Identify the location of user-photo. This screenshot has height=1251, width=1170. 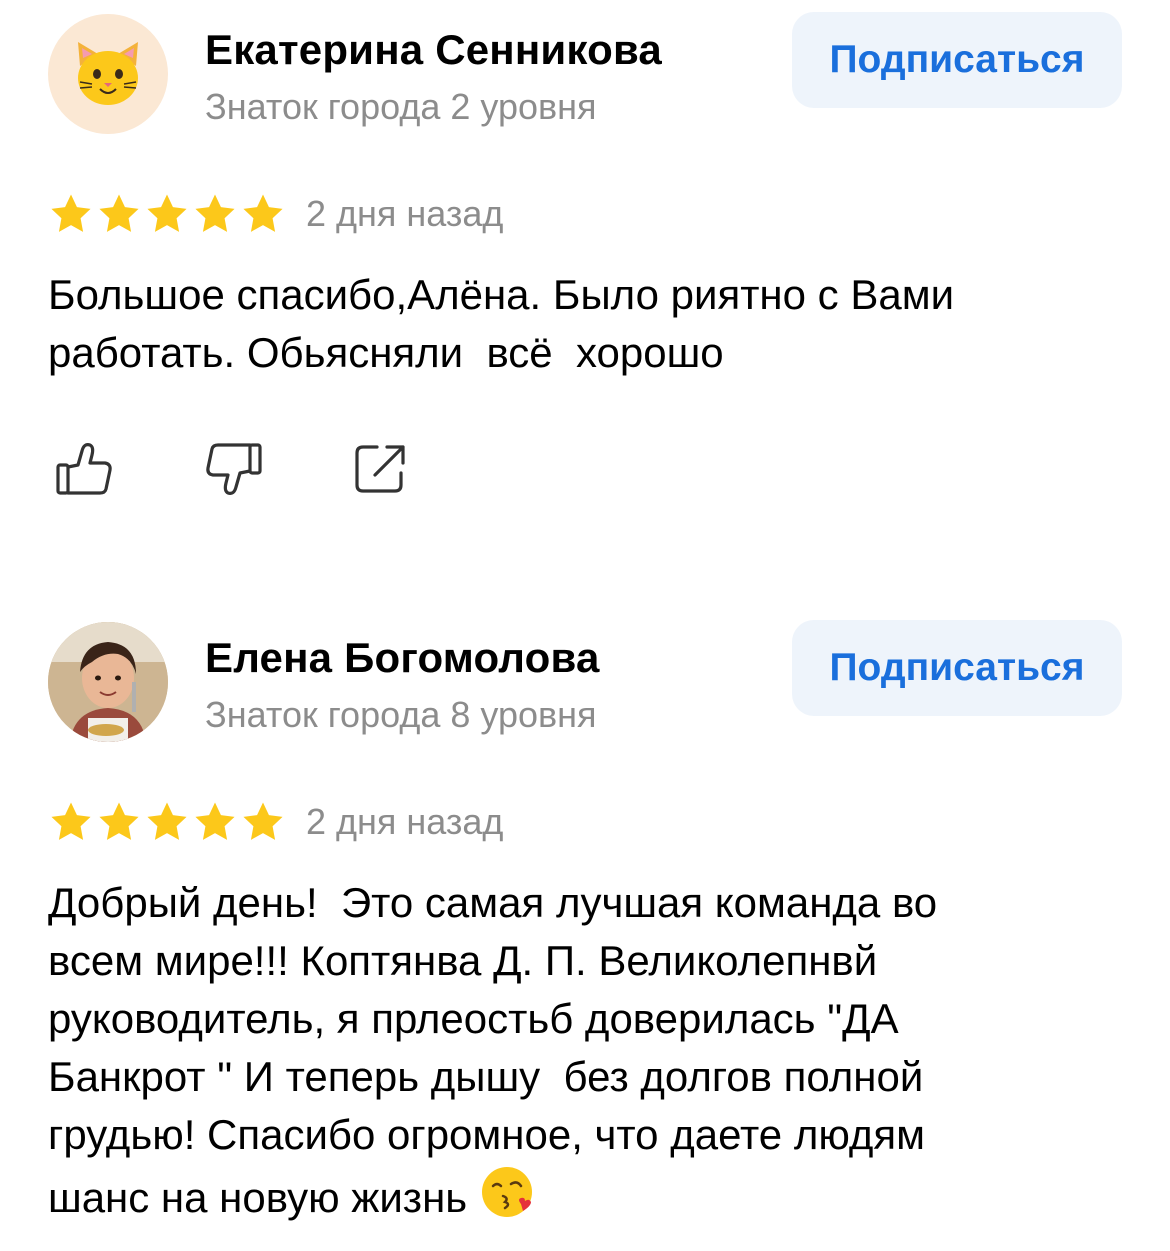
(108, 682).